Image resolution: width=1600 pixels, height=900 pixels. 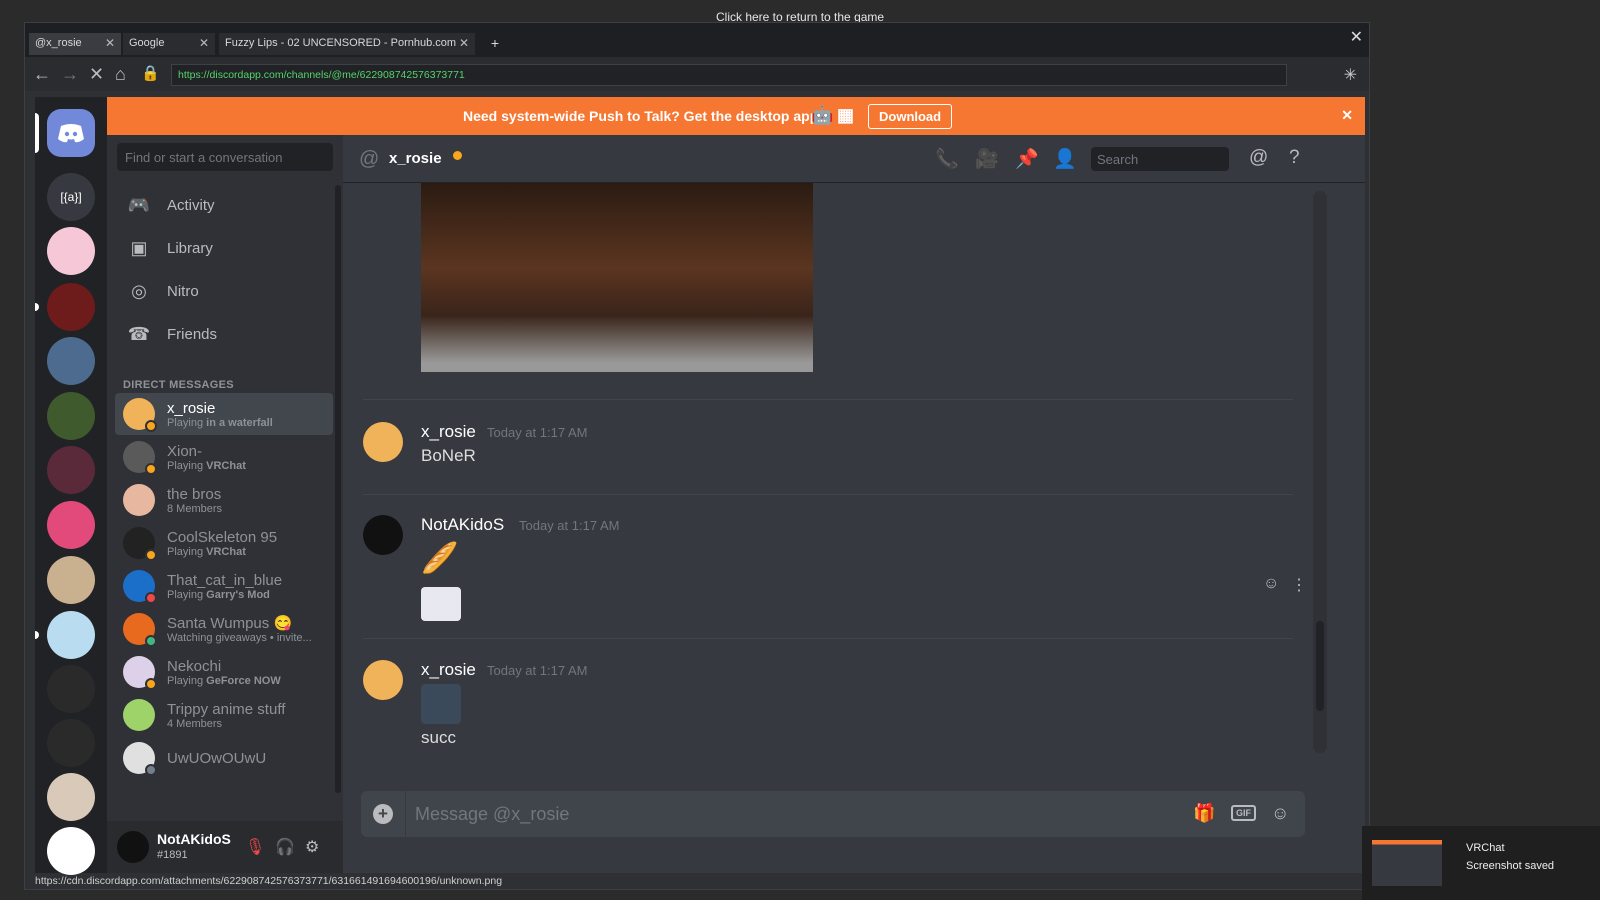 What do you see at coordinates (1280, 813) in the screenshot?
I see `emoji-picker-icon: ☺` at bounding box center [1280, 813].